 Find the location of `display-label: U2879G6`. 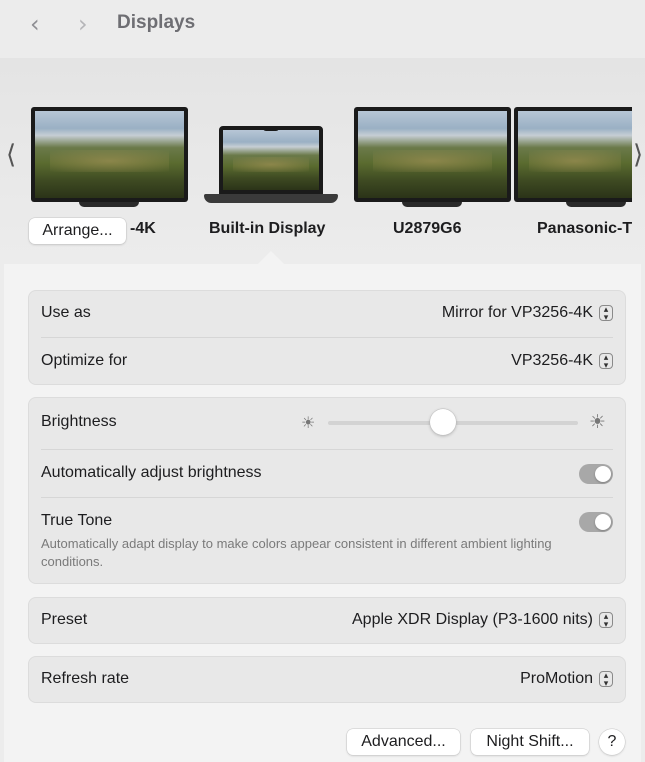

display-label: U2879G6 is located at coordinates (427, 229).